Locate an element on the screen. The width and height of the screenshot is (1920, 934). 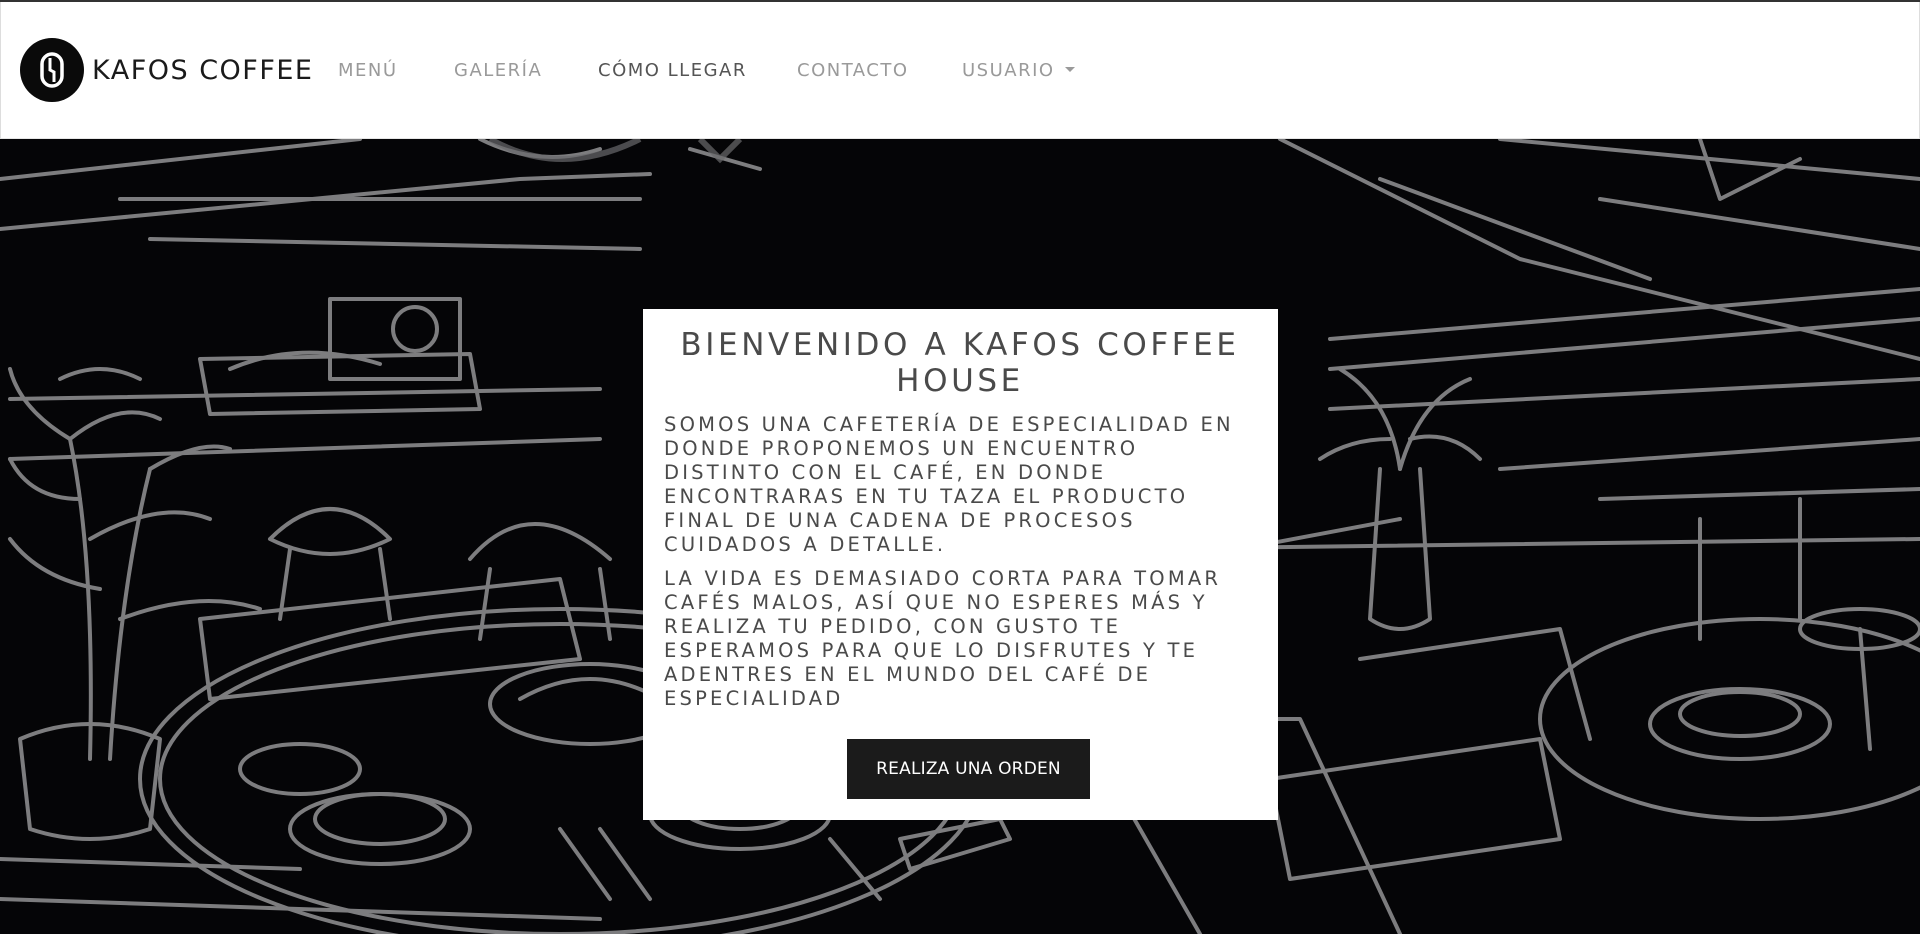
nav-item-usuario-dropdown: USUARIO is located at coordinates (1018, 70).